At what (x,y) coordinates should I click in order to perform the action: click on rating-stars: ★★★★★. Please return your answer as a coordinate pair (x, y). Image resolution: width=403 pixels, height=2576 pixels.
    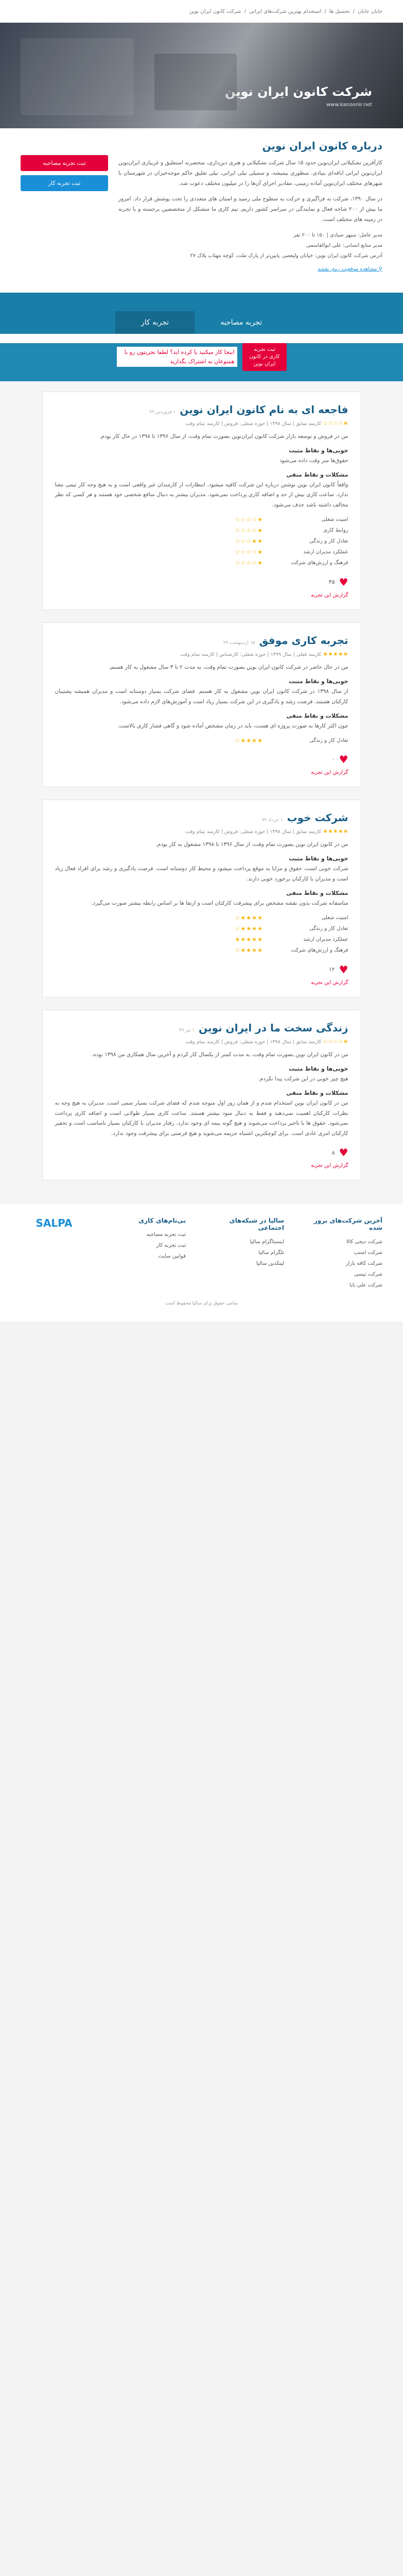
    Looking at the image, I should click on (249, 939).